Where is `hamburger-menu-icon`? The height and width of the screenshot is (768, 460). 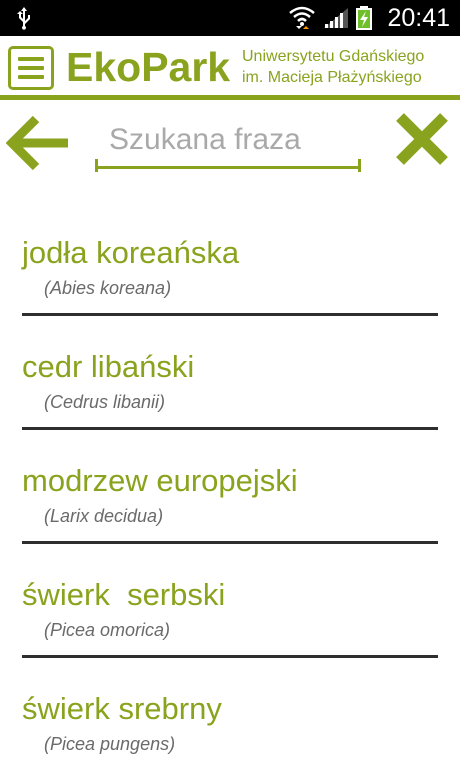
hamburger-menu-icon is located at coordinates (31, 68).